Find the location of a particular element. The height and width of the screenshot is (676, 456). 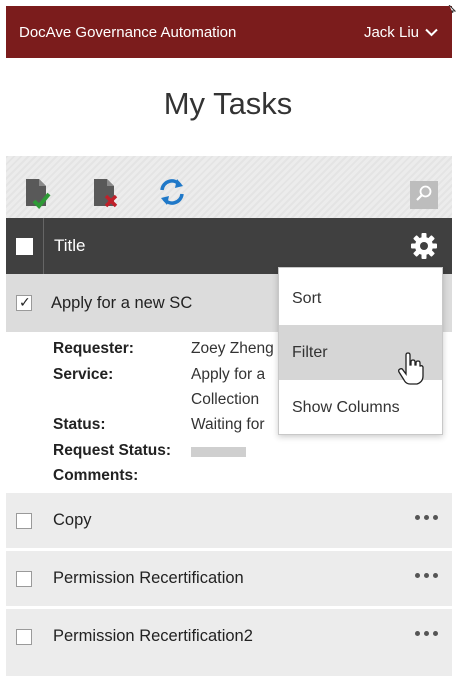

mouse-pointer-icon is located at coordinates (451, 9).